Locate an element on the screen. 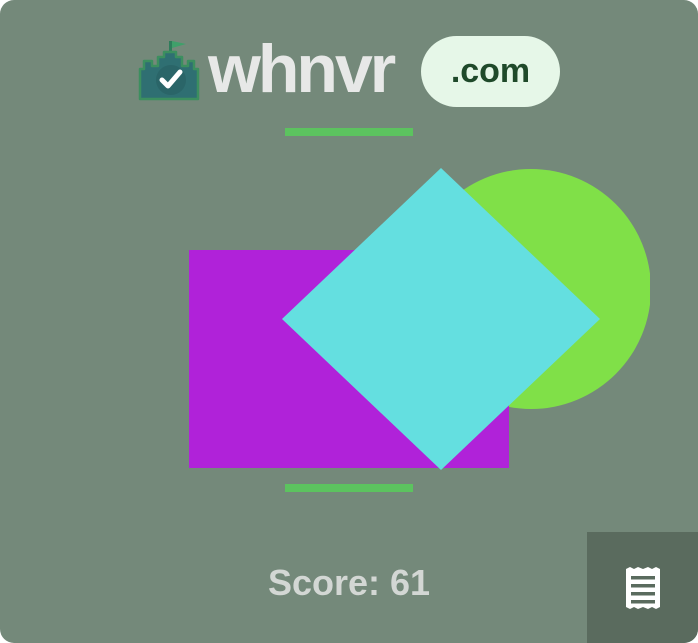 The image size is (698, 643). receipt-icon is located at coordinates (642, 587).